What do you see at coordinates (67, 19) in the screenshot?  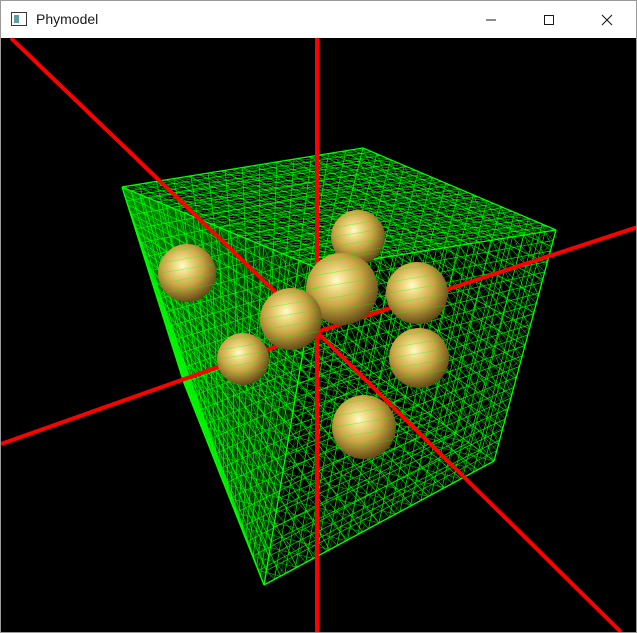 I see `window-title: Phymodel` at bounding box center [67, 19].